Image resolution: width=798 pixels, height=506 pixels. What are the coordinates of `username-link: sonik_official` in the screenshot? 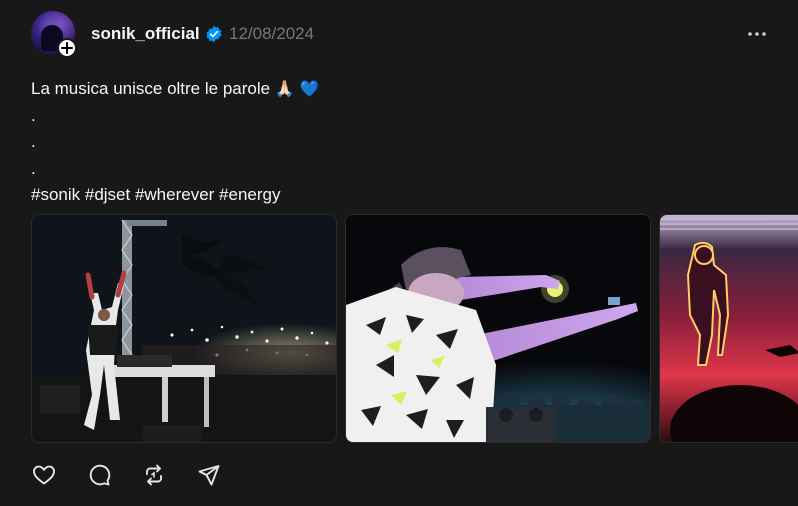 It's located at (145, 34).